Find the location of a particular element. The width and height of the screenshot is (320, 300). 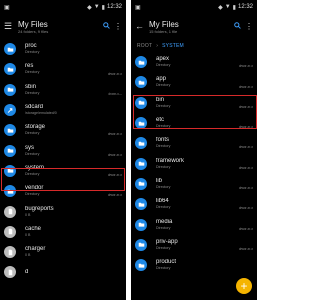

item-name: media is located at coordinates (164, 221).